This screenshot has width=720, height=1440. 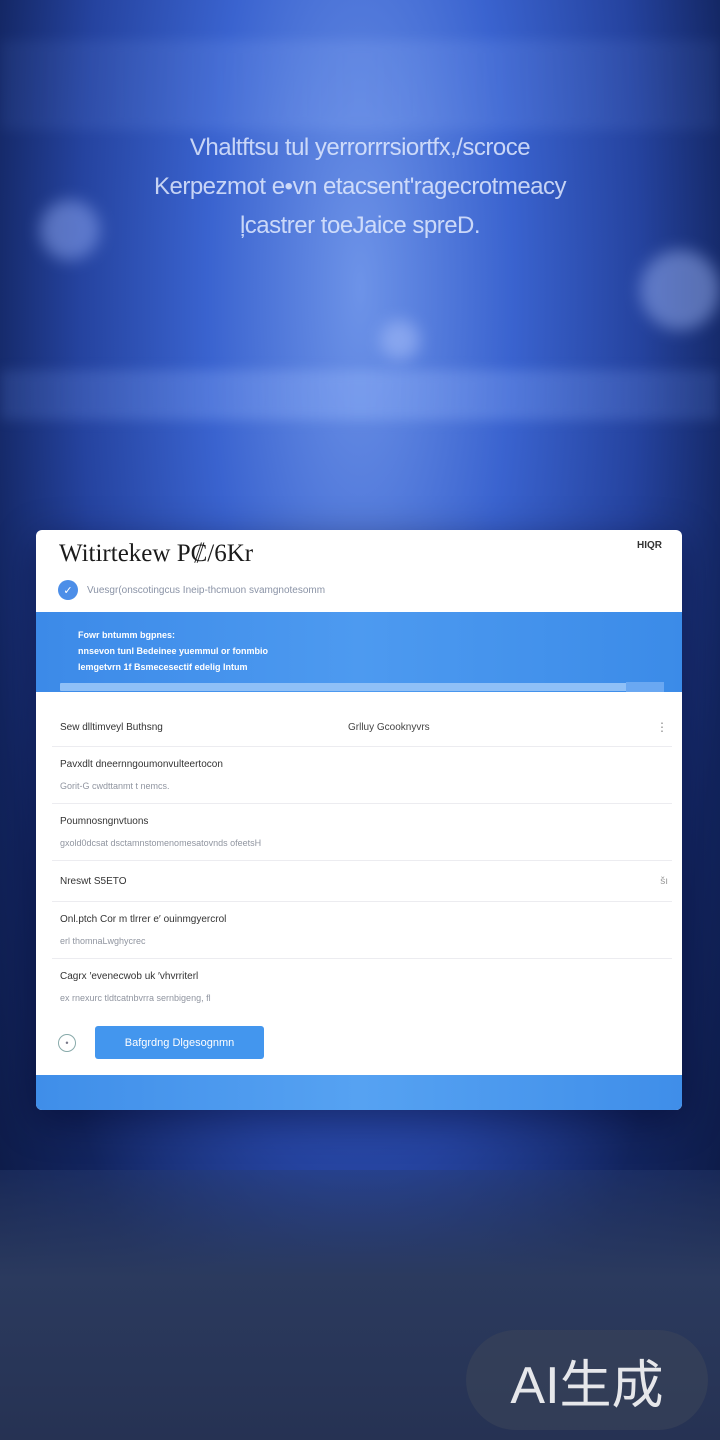 I want to click on flag-row-label: Nreswt S5ETO, so click(x=93, y=881).